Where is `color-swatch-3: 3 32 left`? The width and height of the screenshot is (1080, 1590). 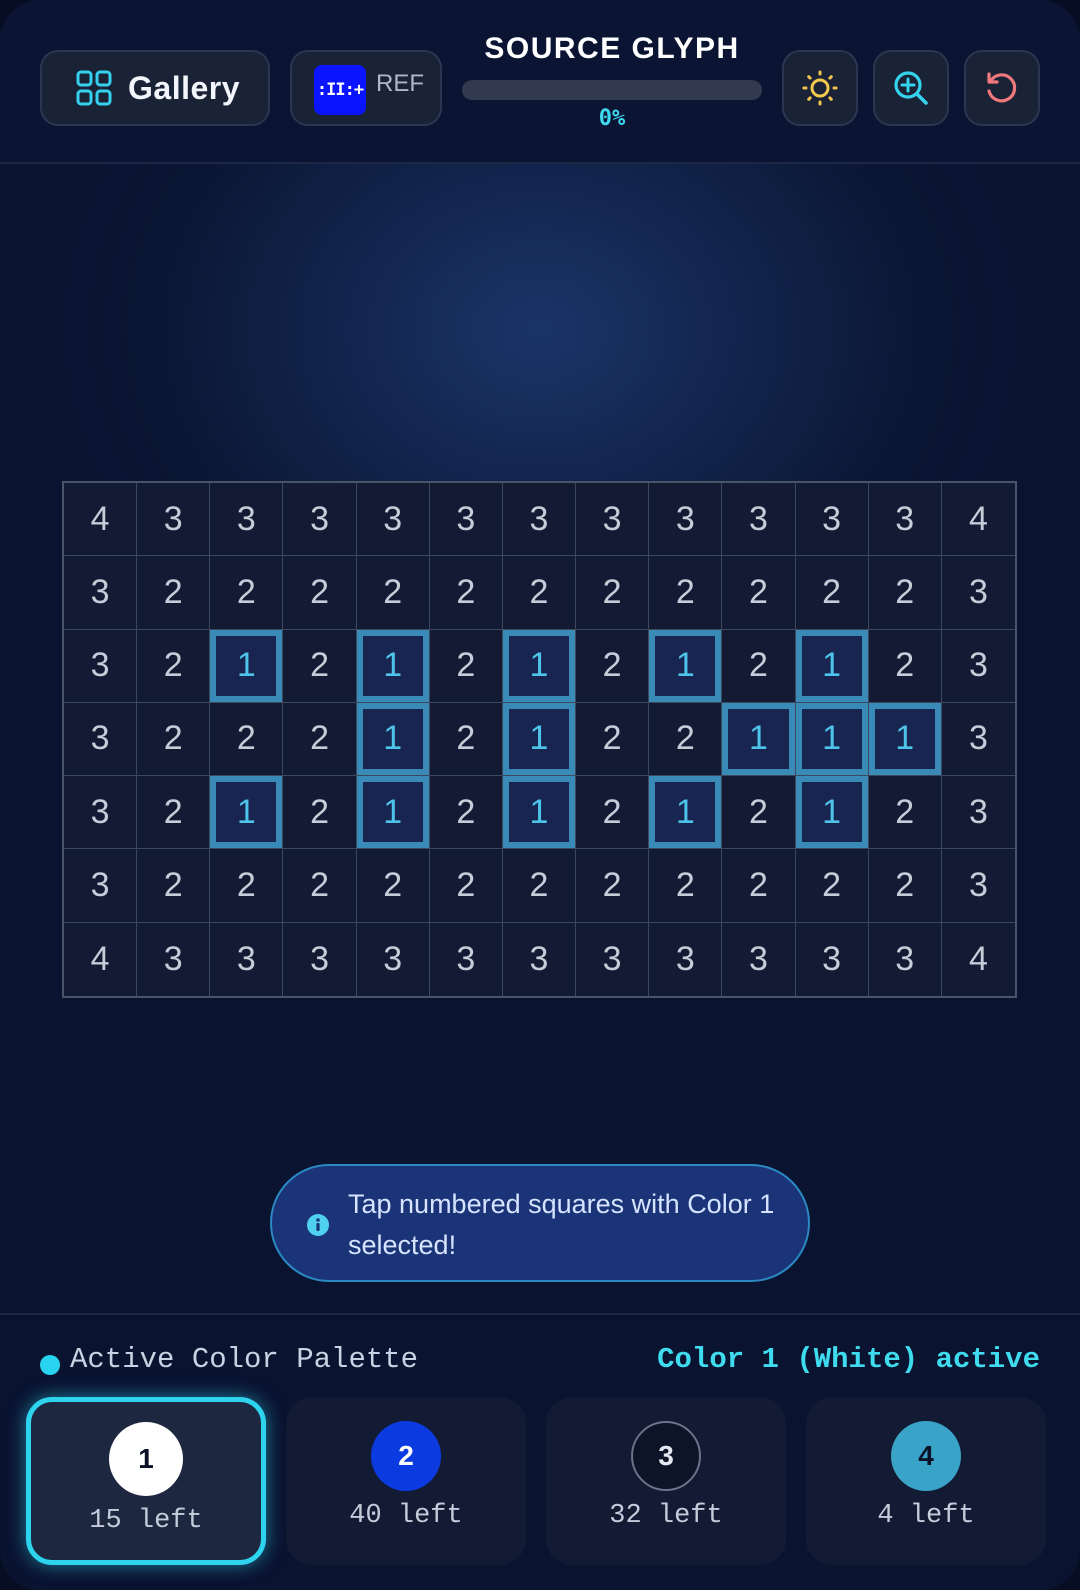 color-swatch-3: 3 32 left is located at coordinates (666, 1481).